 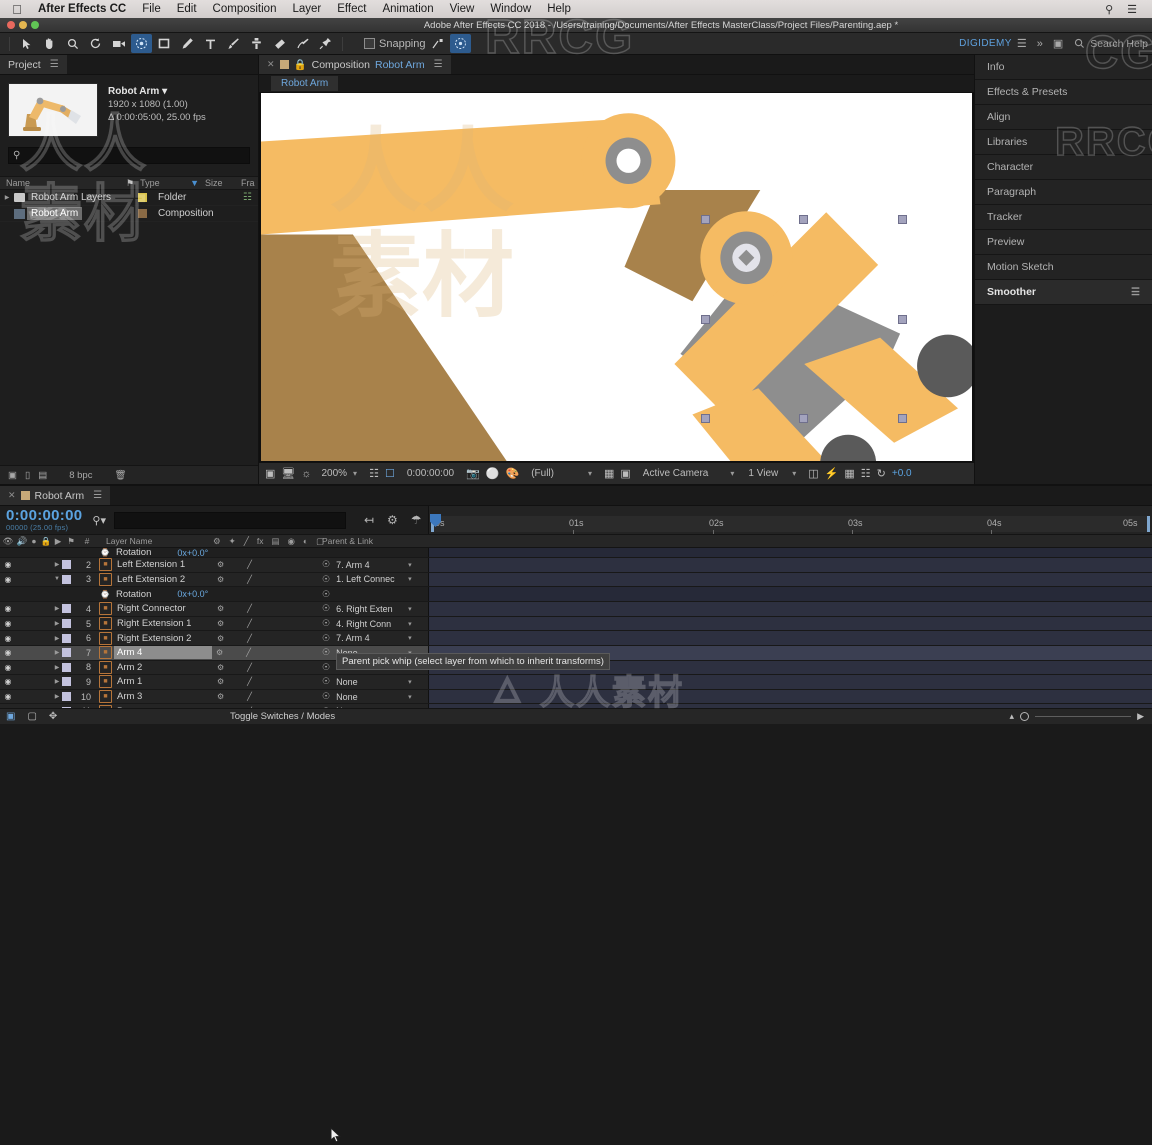 What do you see at coordinates (705, 219) in the screenshot?
I see `selection-handle-top-left` at bounding box center [705, 219].